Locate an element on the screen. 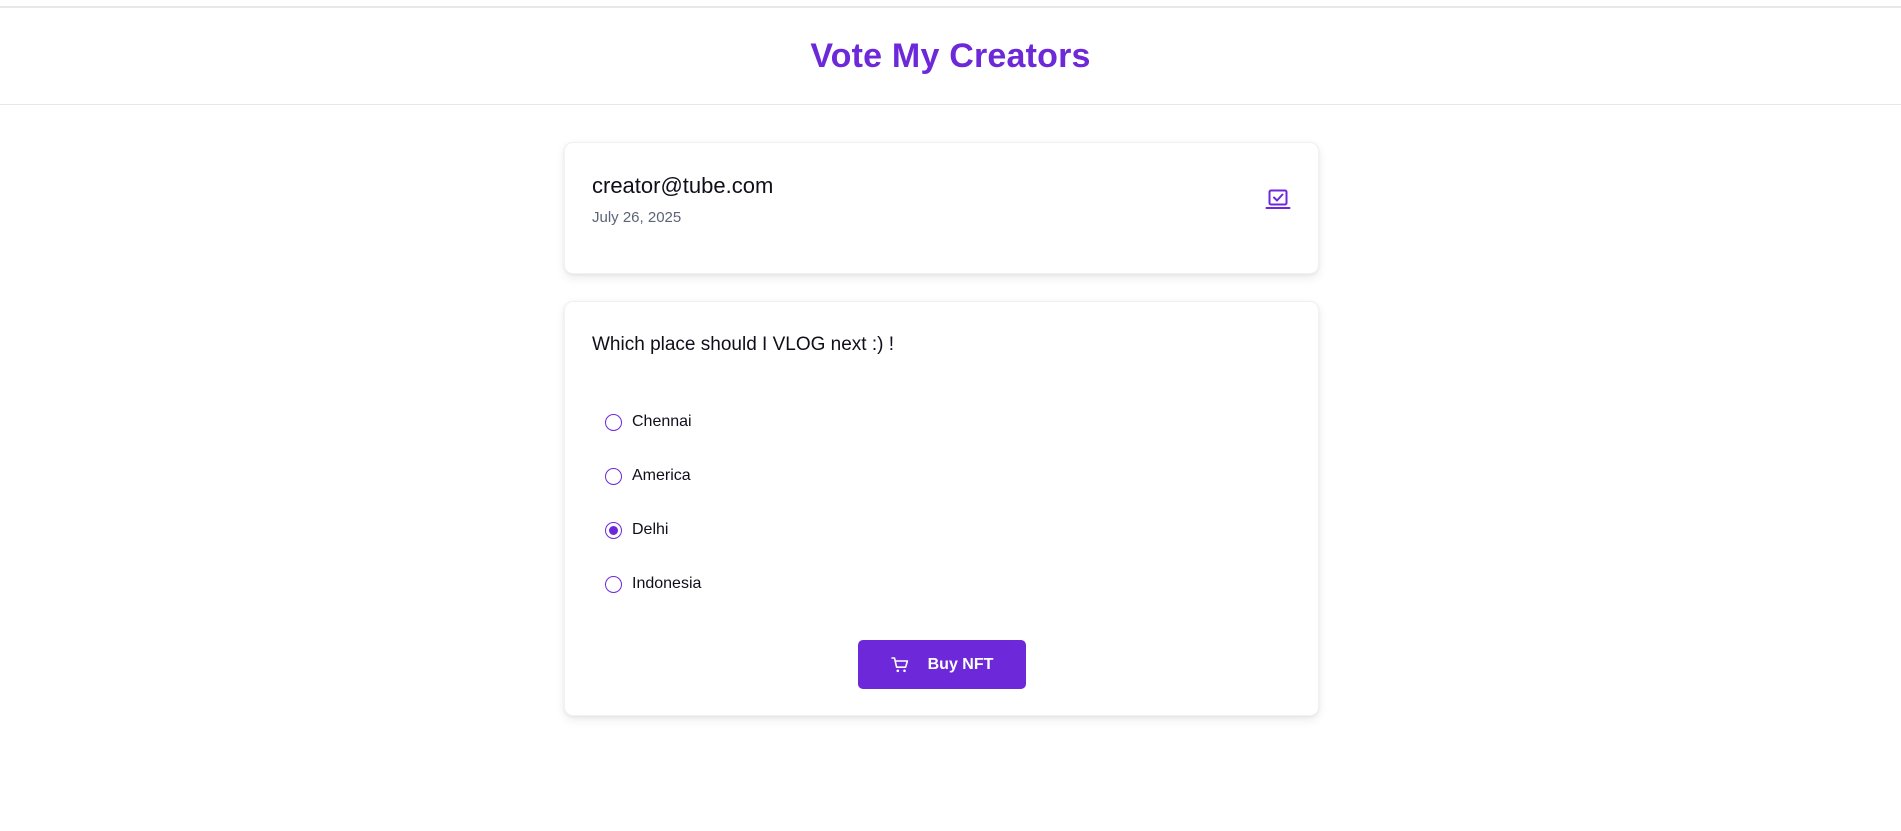 The width and height of the screenshot is (1901, 831). option-label: Chennai is located at coordinates (662, 421).